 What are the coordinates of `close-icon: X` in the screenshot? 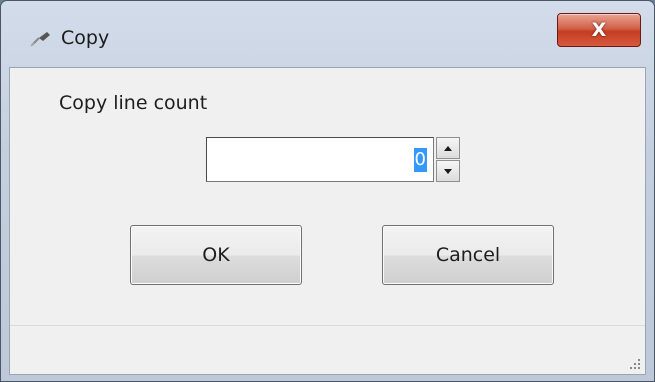 It's located at (599, 29).